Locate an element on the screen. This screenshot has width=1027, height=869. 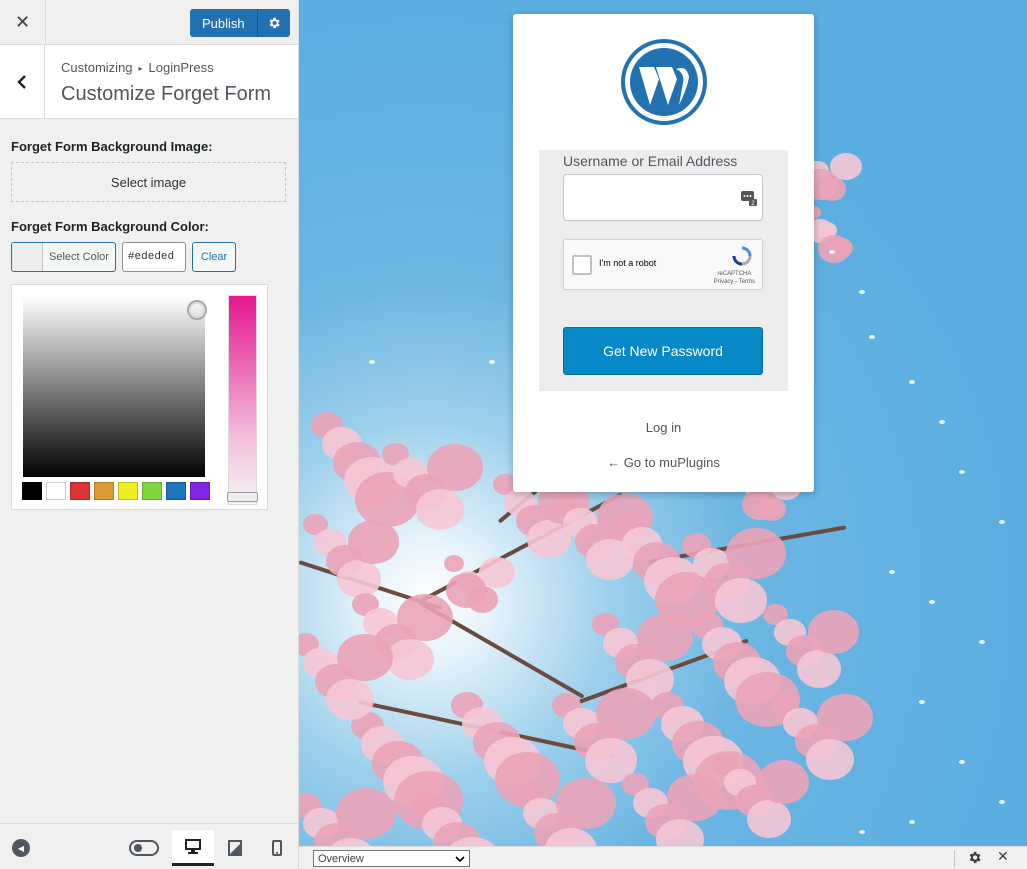
device-mobile-button is located at coordinates (277, 848).